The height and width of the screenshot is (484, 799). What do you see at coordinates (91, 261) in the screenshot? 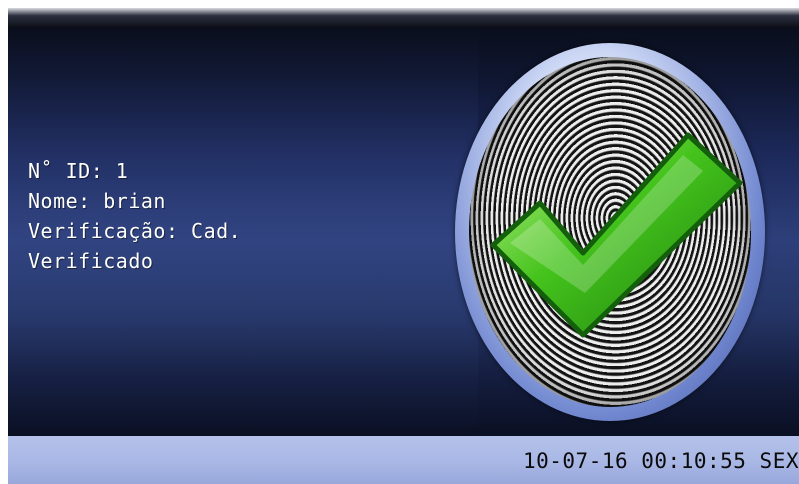
I see `verification-result-label: Verificado` at bounding box center [91, 261].